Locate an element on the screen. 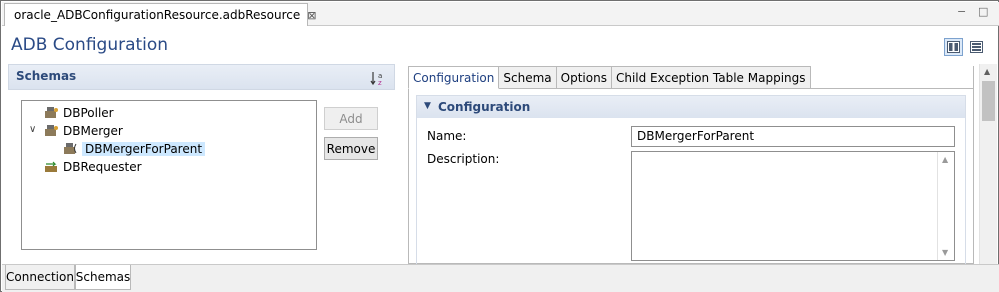 The width and height of the screenshot is (999, 292). tab-schema: Schema is located at coordinates (528, 77).